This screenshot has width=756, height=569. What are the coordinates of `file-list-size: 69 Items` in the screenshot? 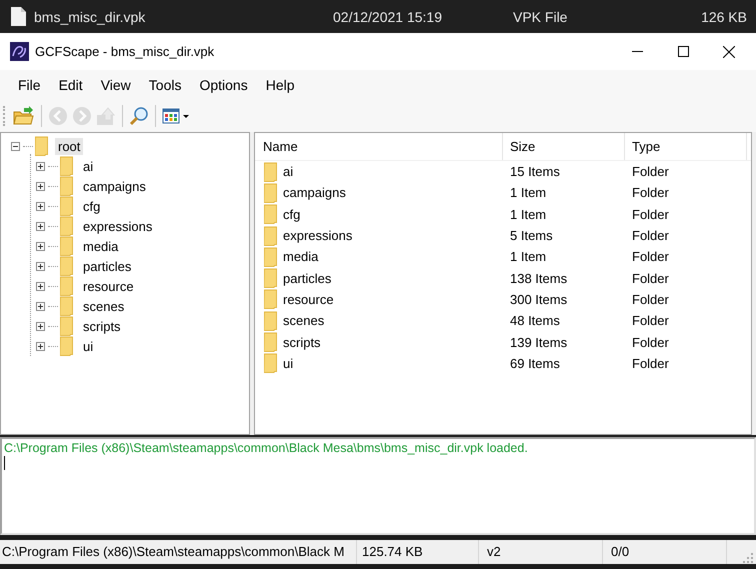 It's located at (535, 363).